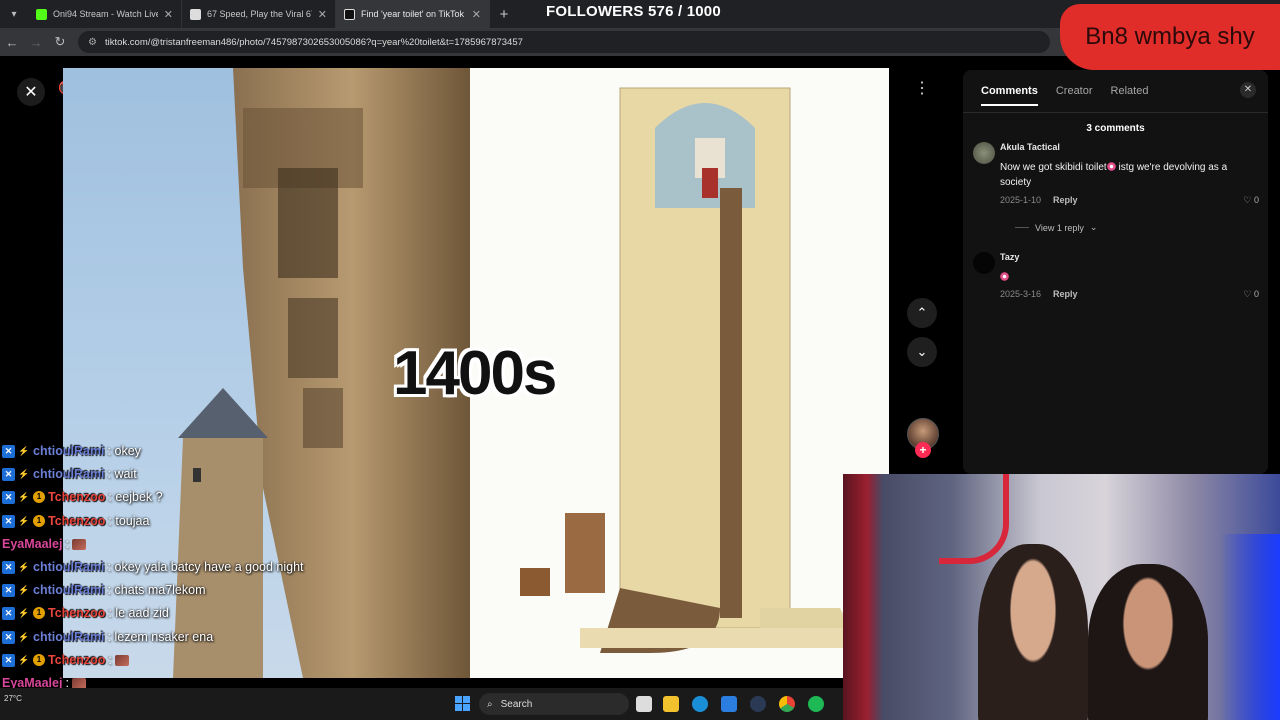 Image resolution: width=1280 pixels, height=720 pixels. Describe the element at coordinates (36, 42) in the screenshot. I see `forward-arrow-icon: →` at that location.